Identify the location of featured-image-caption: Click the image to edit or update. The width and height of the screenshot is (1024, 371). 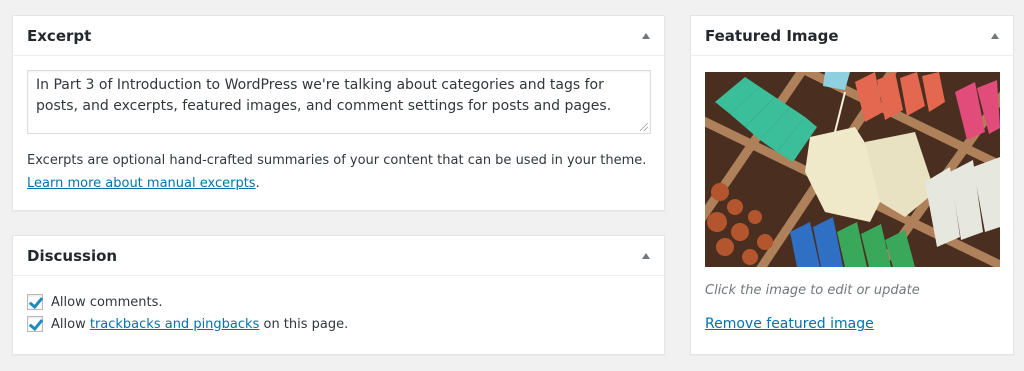
(812, 290).